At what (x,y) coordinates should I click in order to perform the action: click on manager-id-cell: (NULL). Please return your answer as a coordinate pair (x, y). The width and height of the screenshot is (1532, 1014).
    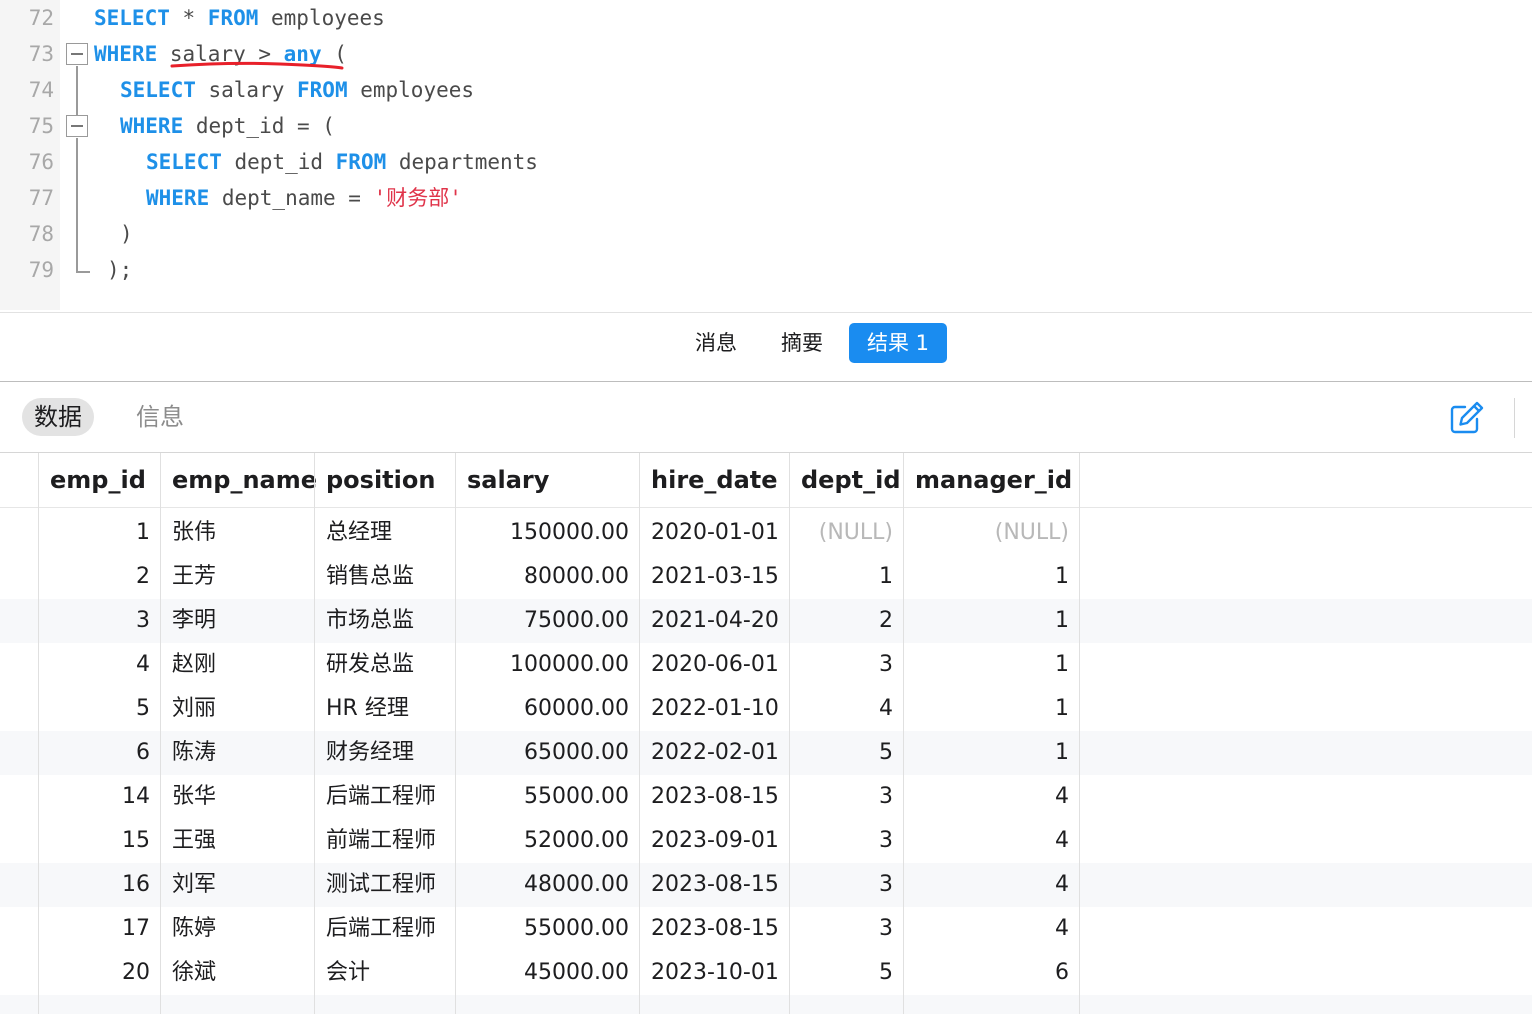
    Looking at the image, I should click on (991, 533).